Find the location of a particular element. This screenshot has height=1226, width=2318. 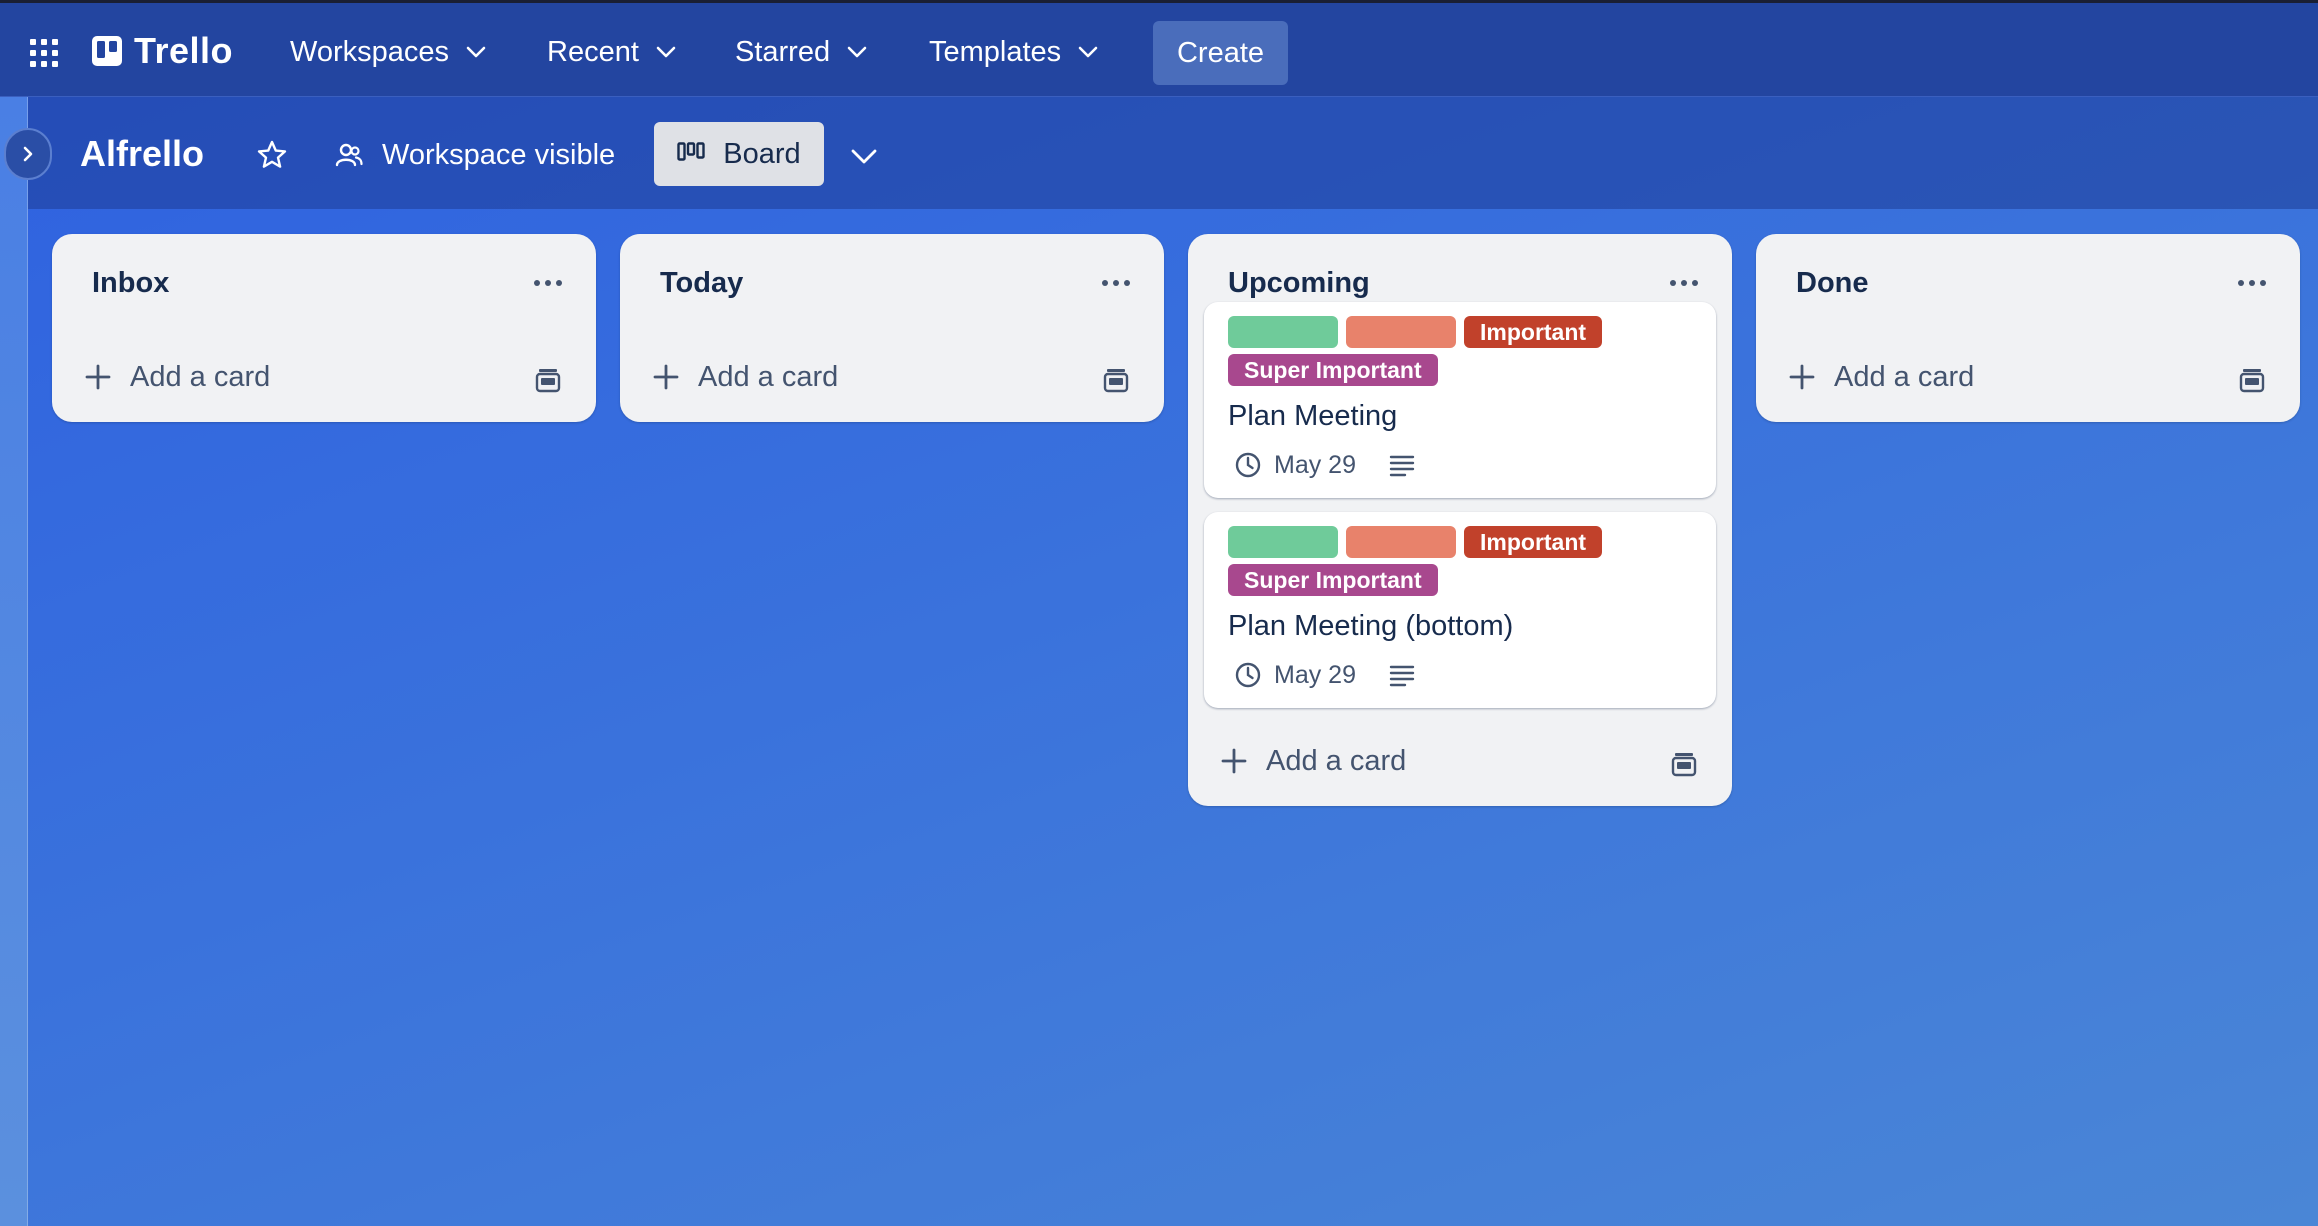

label-orange is located at coordinates (1401, 542).